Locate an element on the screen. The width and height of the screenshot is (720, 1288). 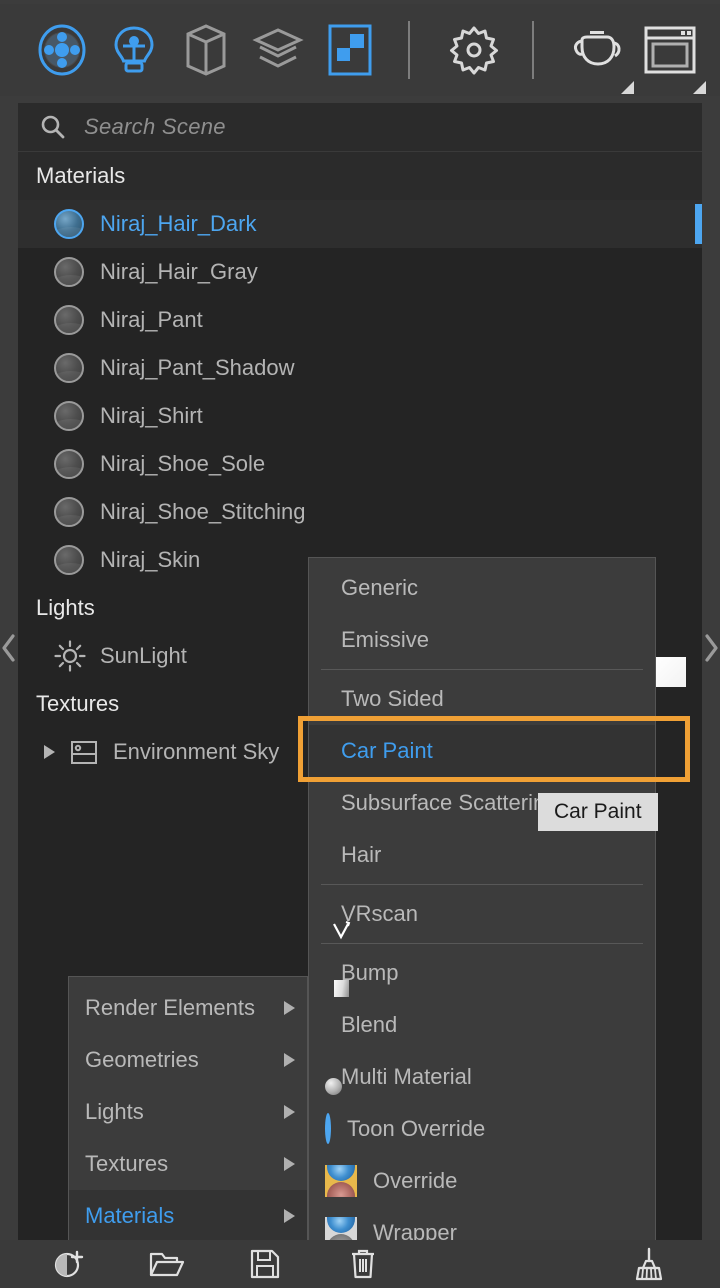
group-header-materials: Materials is located at coordinates (360, 176).